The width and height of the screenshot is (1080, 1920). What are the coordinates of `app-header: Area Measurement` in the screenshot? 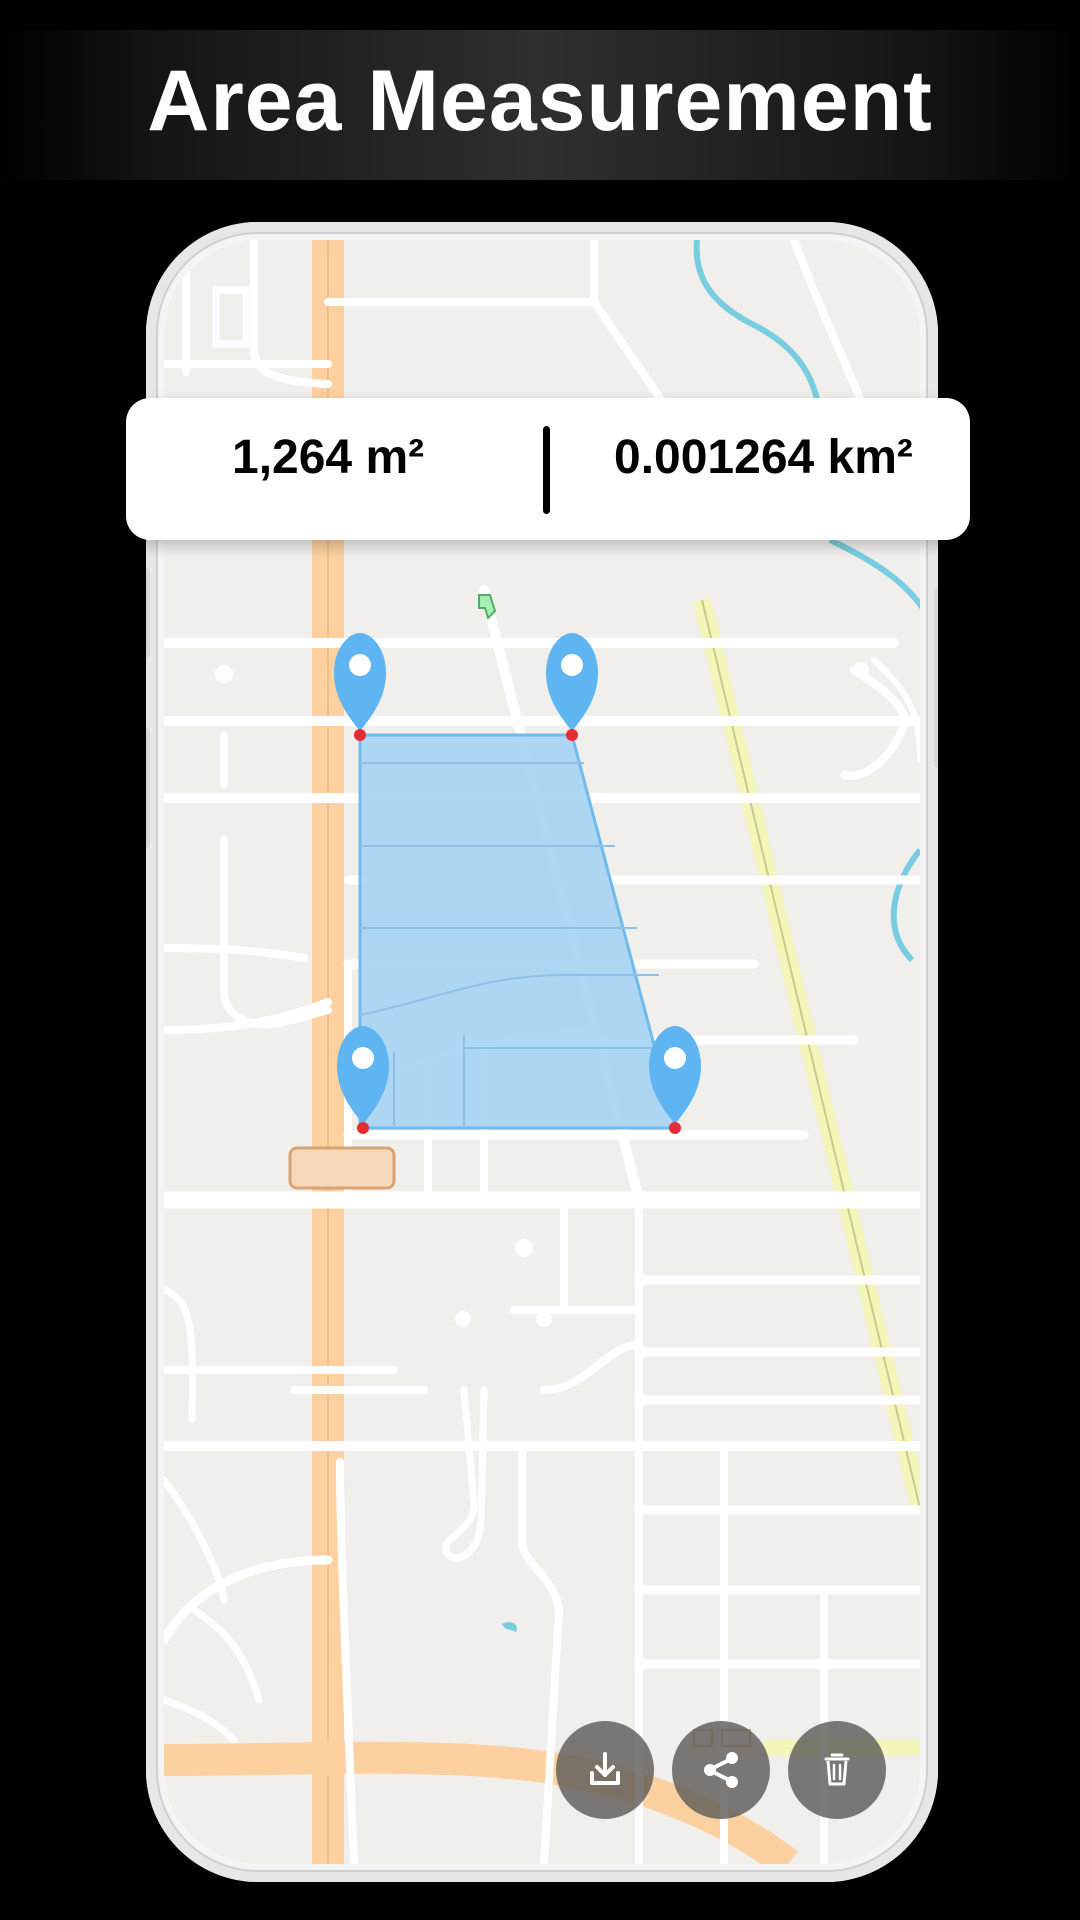 It's located at (540, 105).